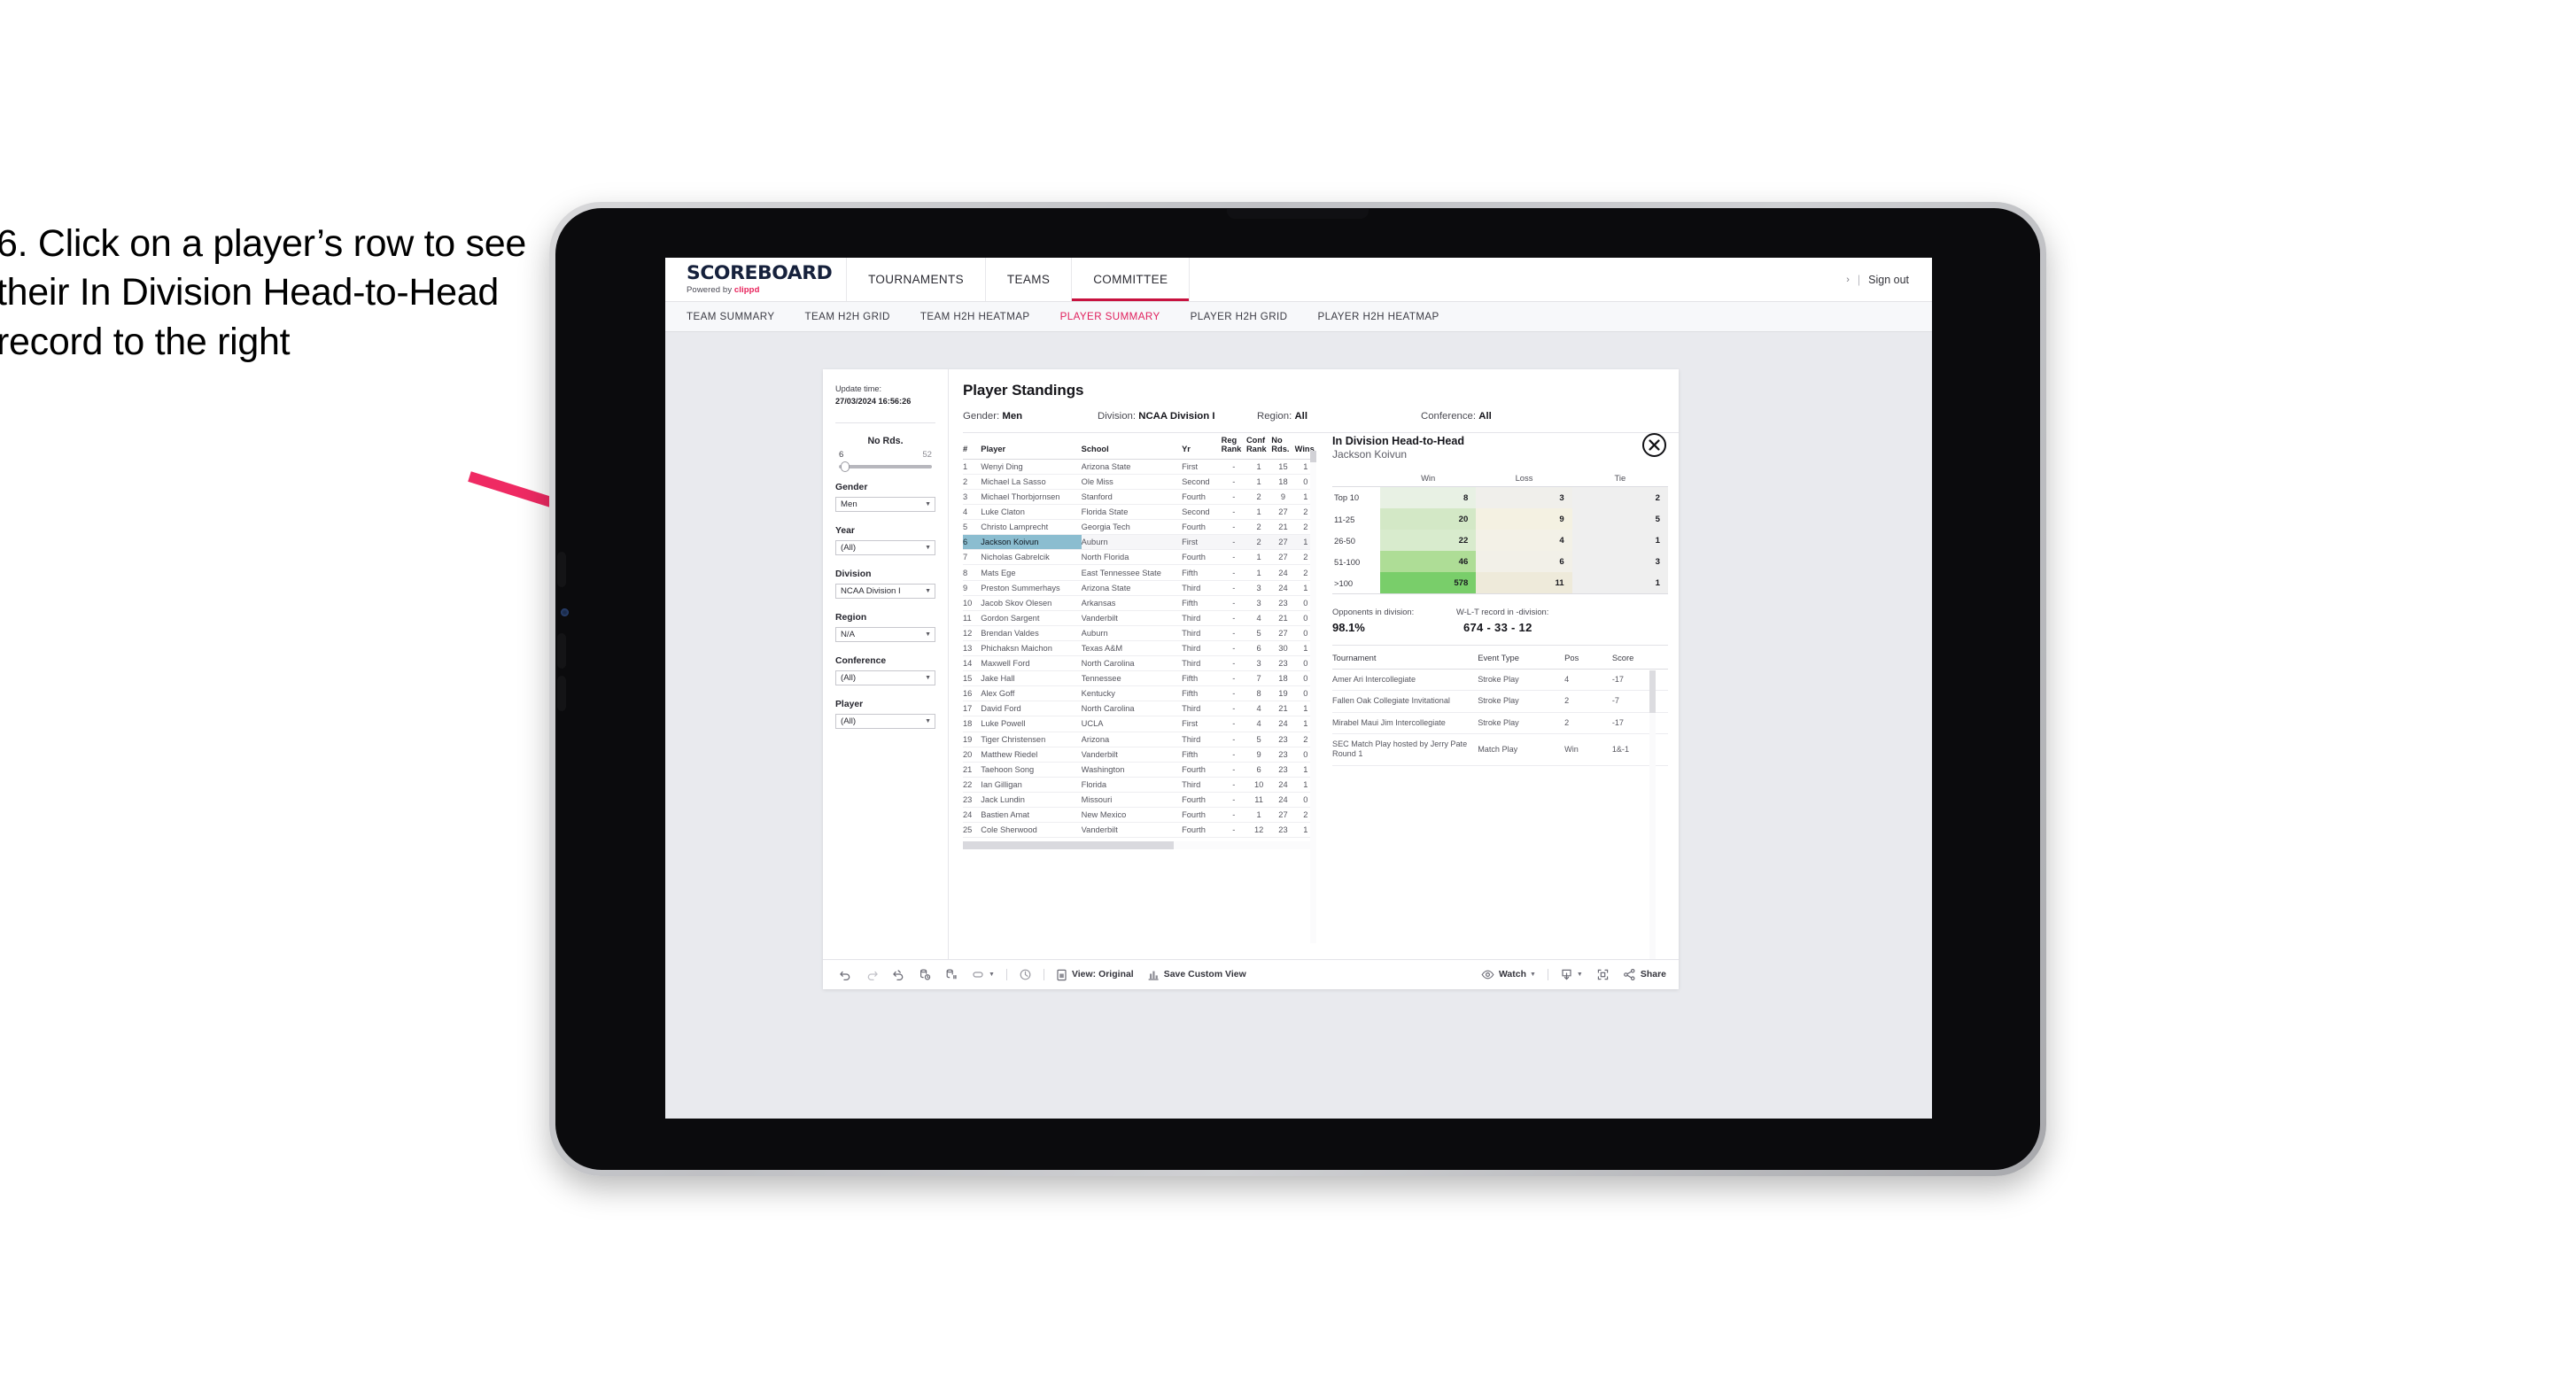 The height and width of the screenshot is (1386, 2576). I want to click on save-custom-view-button: Save Custom View, so click(1196, 975).